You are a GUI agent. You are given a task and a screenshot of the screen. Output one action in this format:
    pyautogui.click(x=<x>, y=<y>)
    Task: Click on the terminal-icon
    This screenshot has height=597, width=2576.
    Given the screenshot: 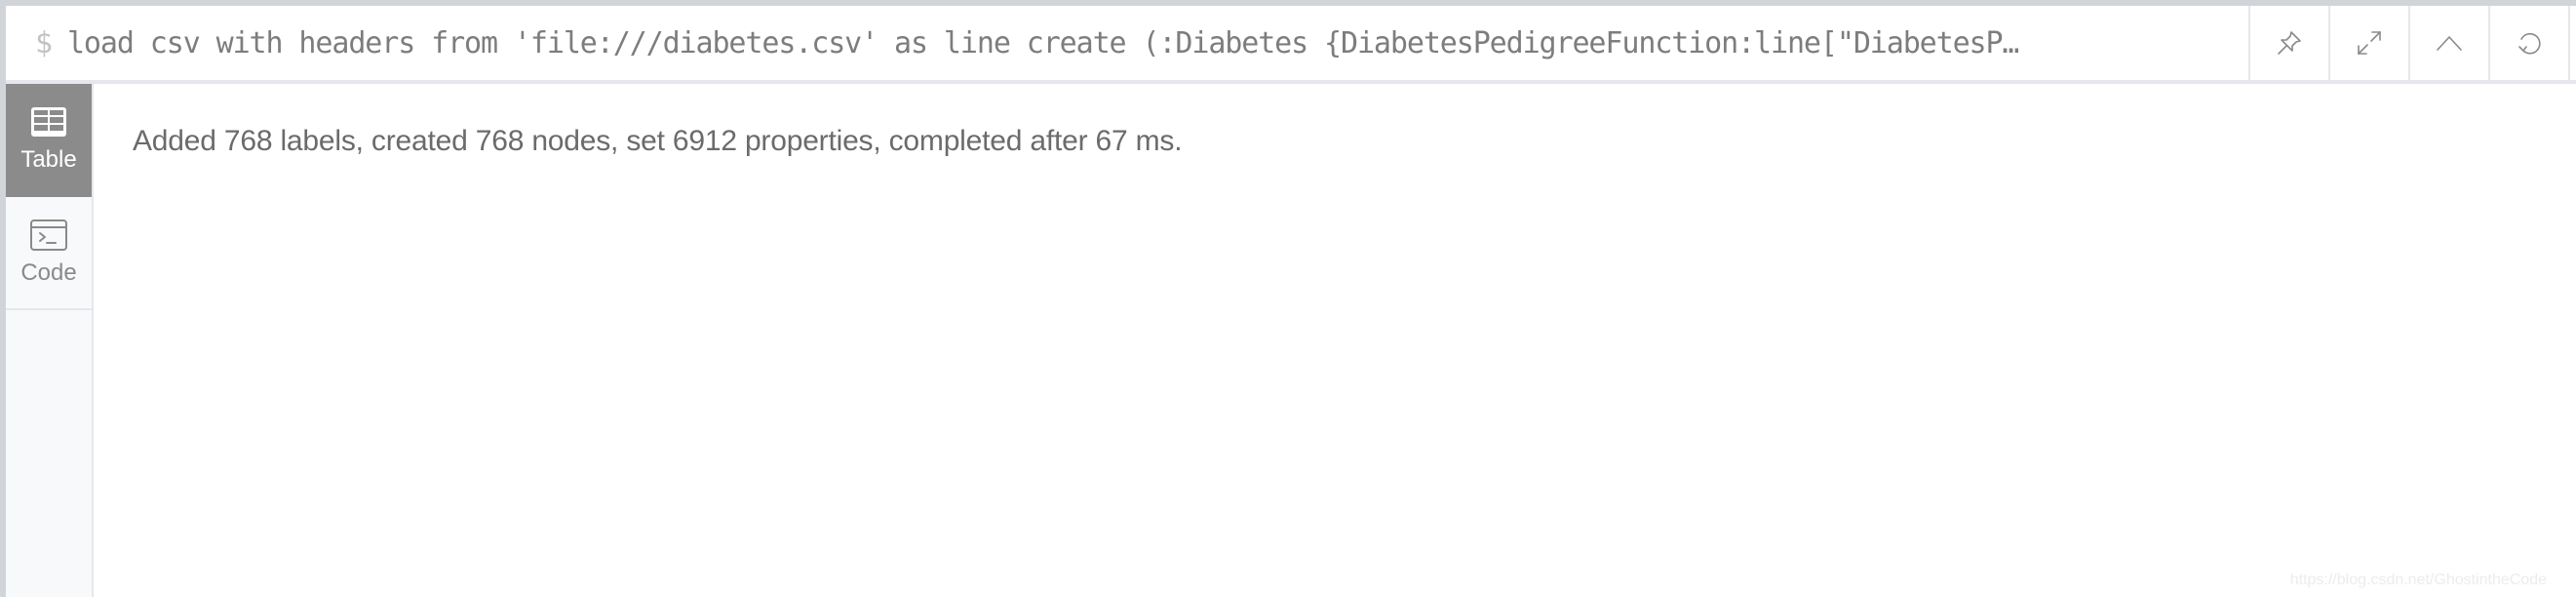 What is the action you would take?
    pyautogui.click(x=48, y=235)
    